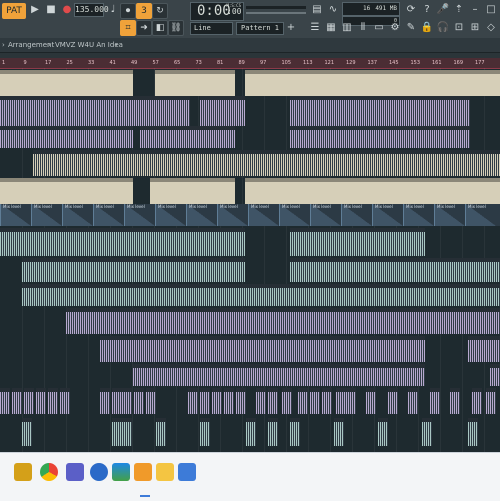 The height and width of the screenshot is (501, 500). What do you see at coordinates (475, 10) in the screenshot?
I see `minimize-icon: –` at bounding box center [475, 10].